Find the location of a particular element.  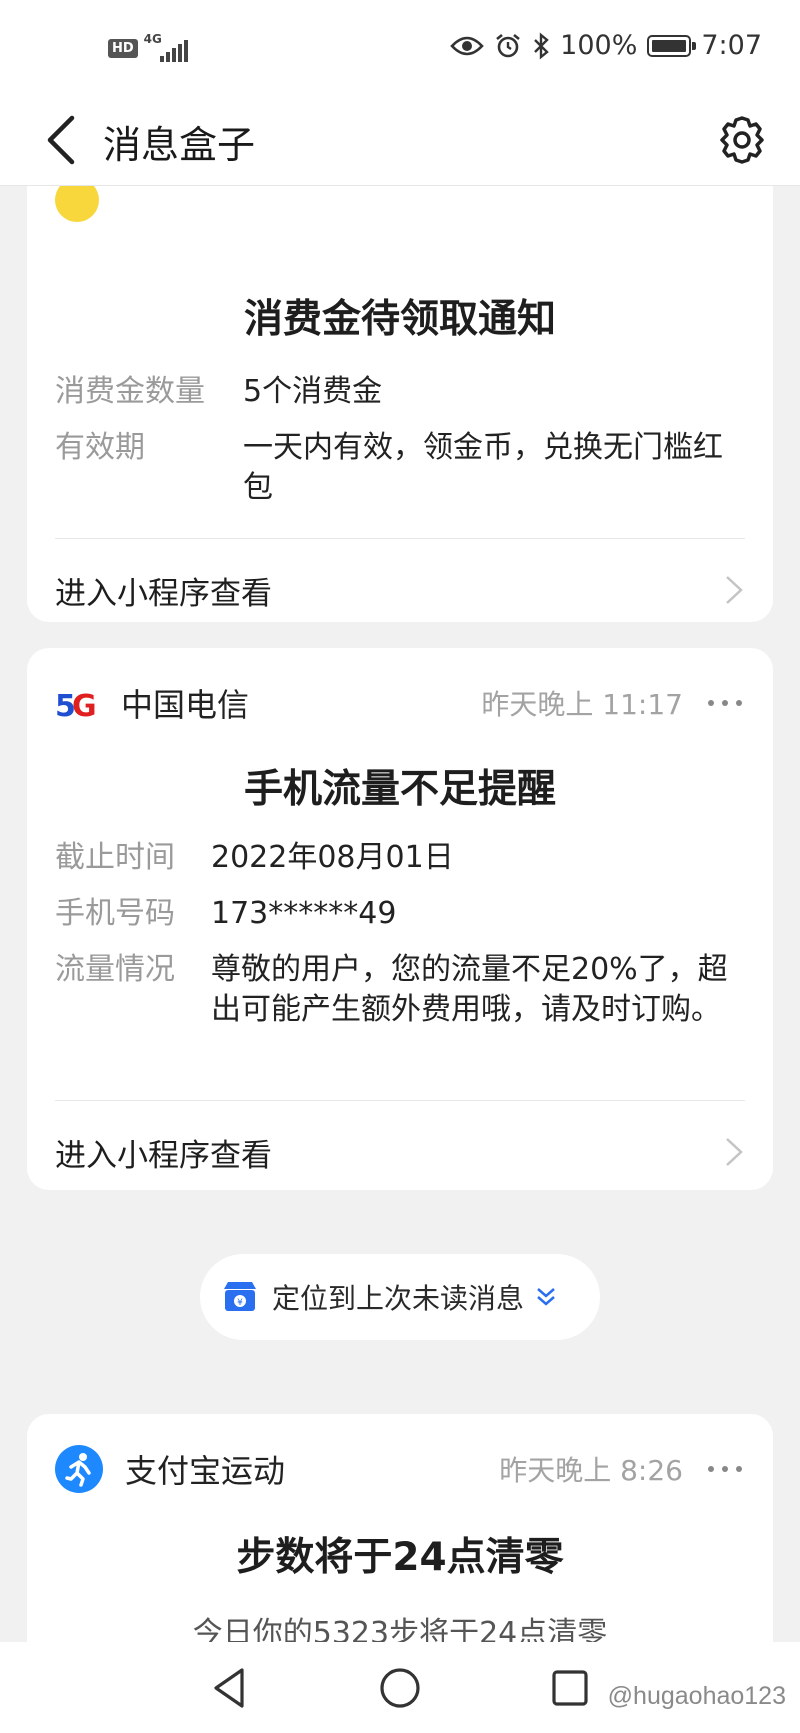

field-row: 手机号码 173******49 is located at coordinates (399, 914).